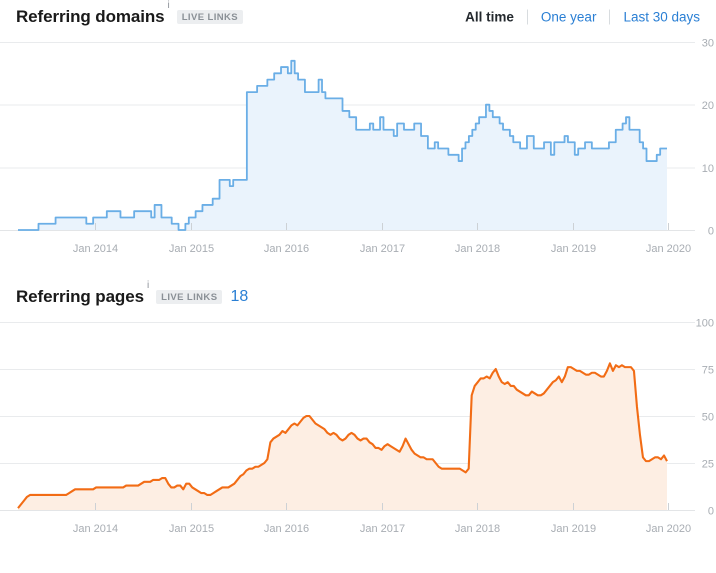 The height and width of the screenshot is (573, 716). What do you see at coordinates (90, 16) in the screenshot?
I see `page-title: Referring domains` at bounding box center [90, 16].